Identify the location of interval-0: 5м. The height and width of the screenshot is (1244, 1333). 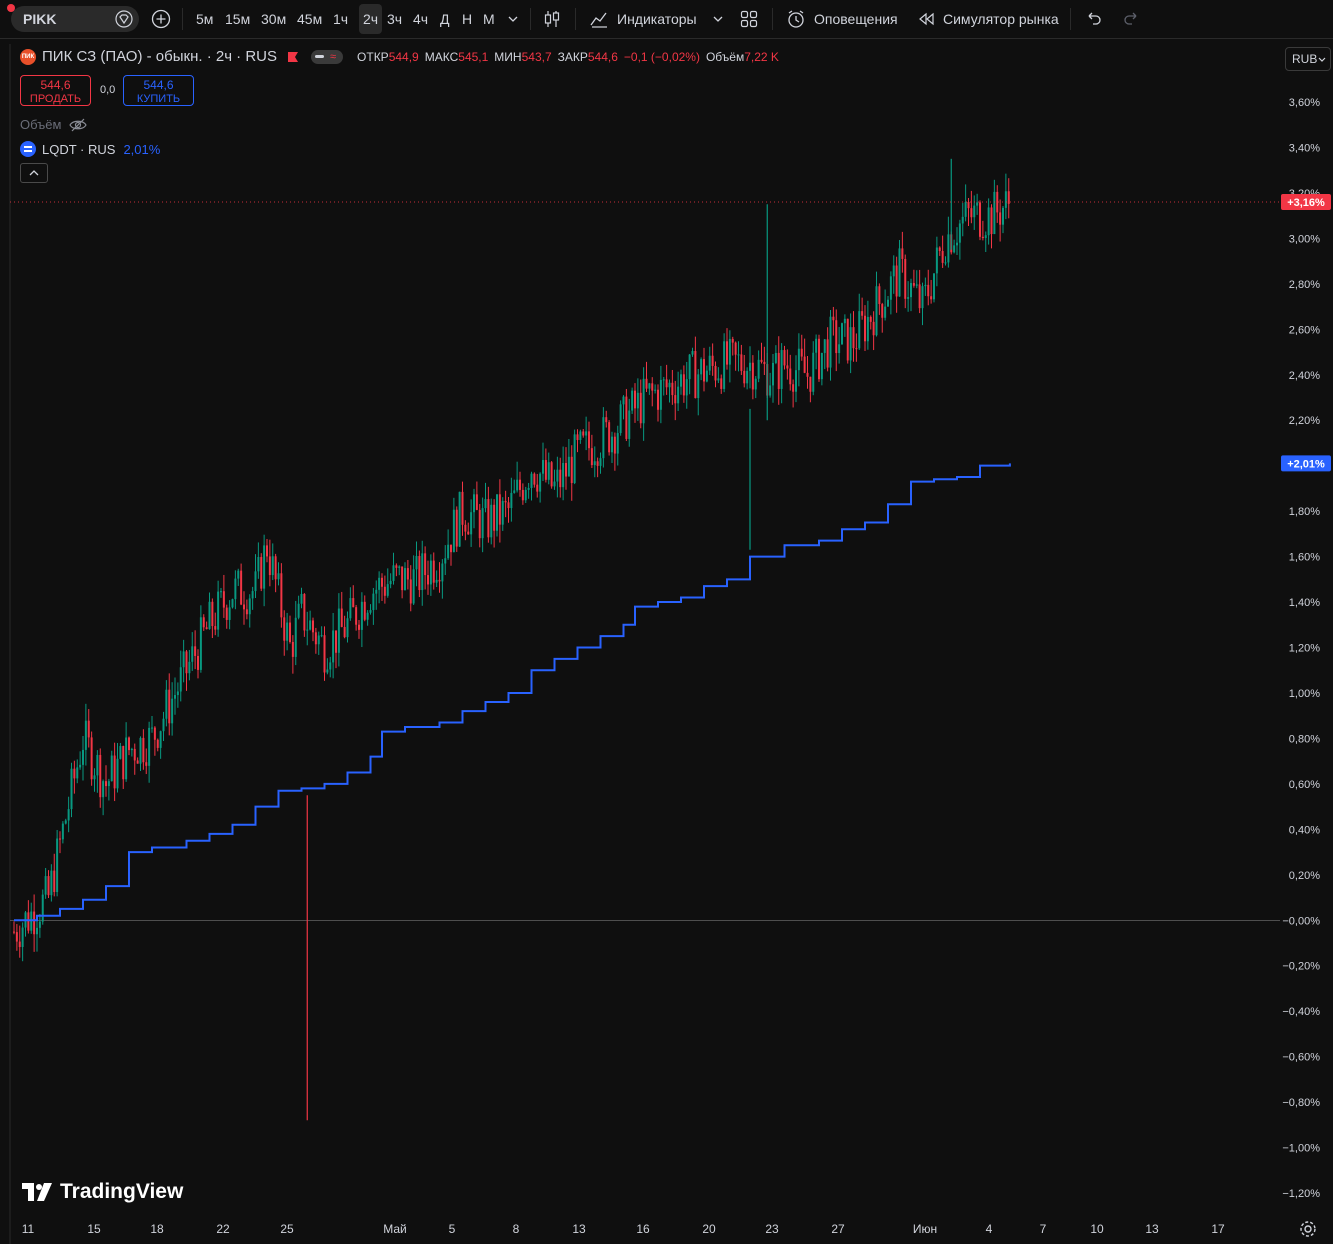
(204, 19).